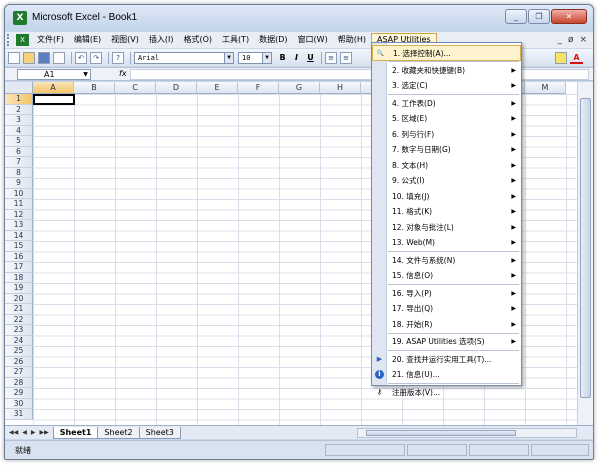 The height and width of the screenshot is (467, 600). I want to click on fx-icon: fx, so click(123, 73).